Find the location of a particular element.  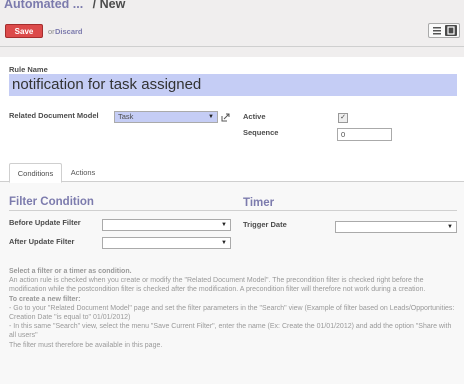

related-model-label: Related Document Model is located at coordinates (54, 115).